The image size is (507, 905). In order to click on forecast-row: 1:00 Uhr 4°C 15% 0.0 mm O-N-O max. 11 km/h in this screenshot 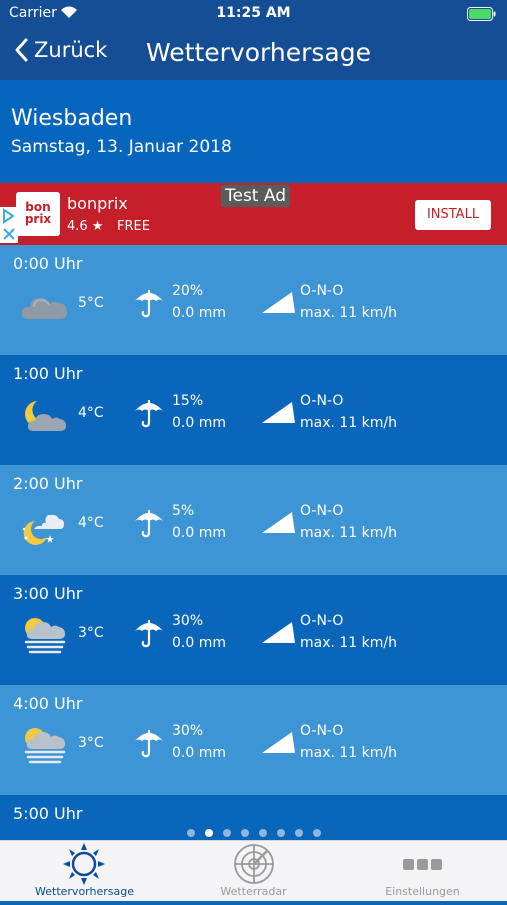, I will do `click(253, 410)`.